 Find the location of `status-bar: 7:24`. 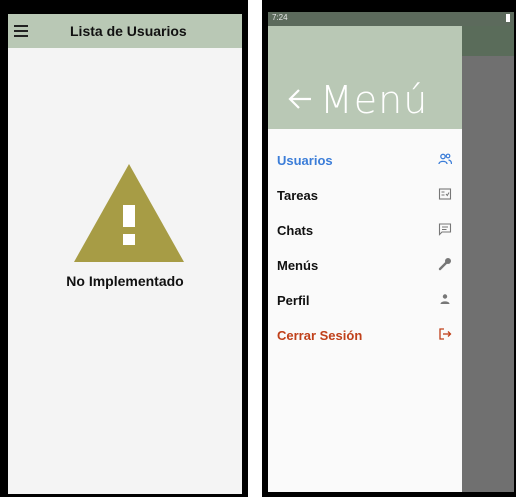

status-bar: 7:24 is located at coordinates (391, 19).